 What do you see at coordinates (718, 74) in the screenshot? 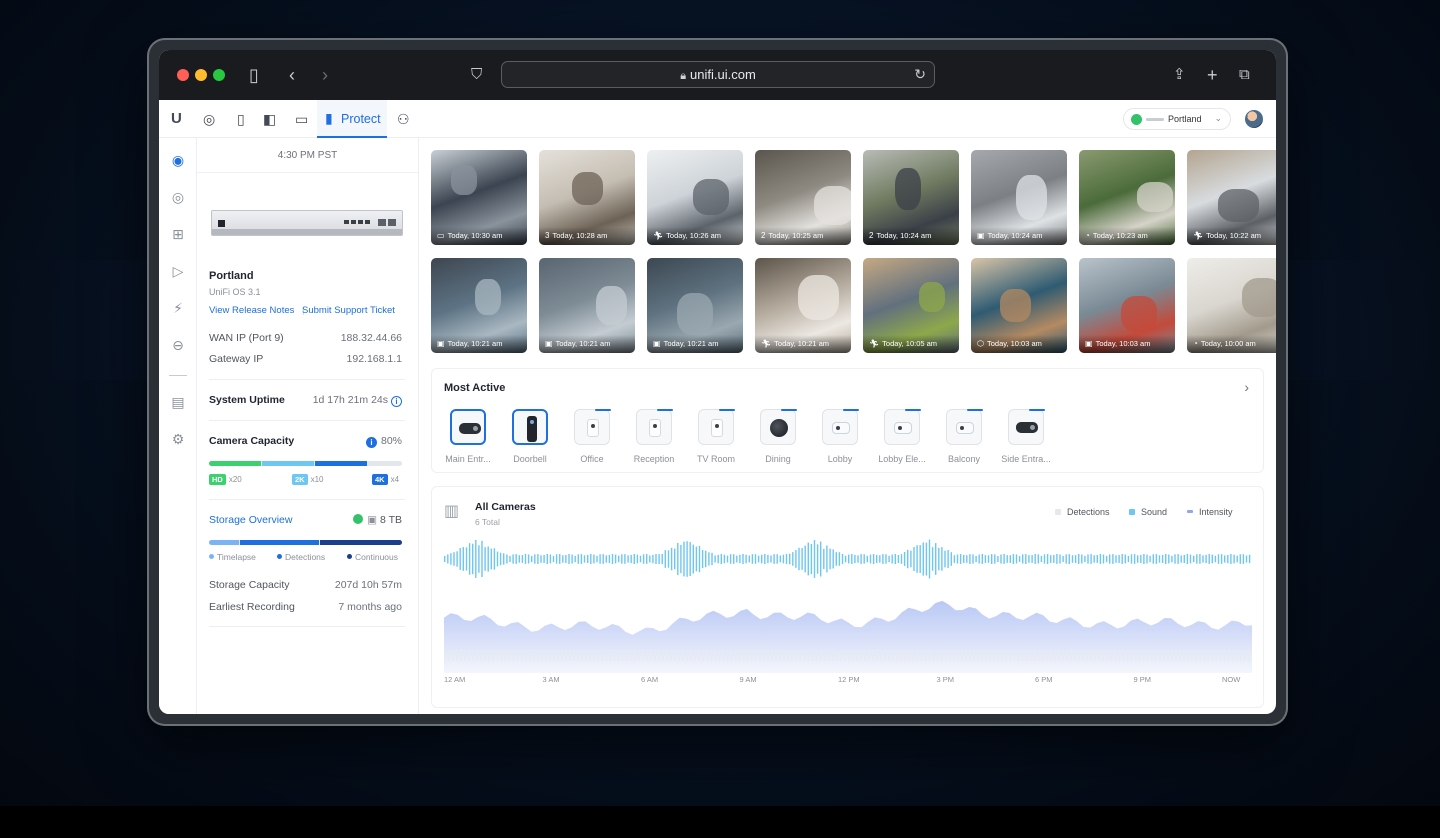
I see `address-bar: 🔒︎ unifi.ui.com ↻` at bounding box center [718, 74].